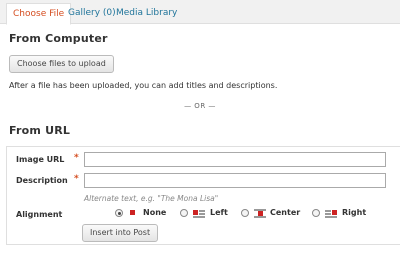 This screenshot has height=260, width=400. Describe the element at coordinates (133, 213) in the screenshot. I see `align-none-icon` at that location.